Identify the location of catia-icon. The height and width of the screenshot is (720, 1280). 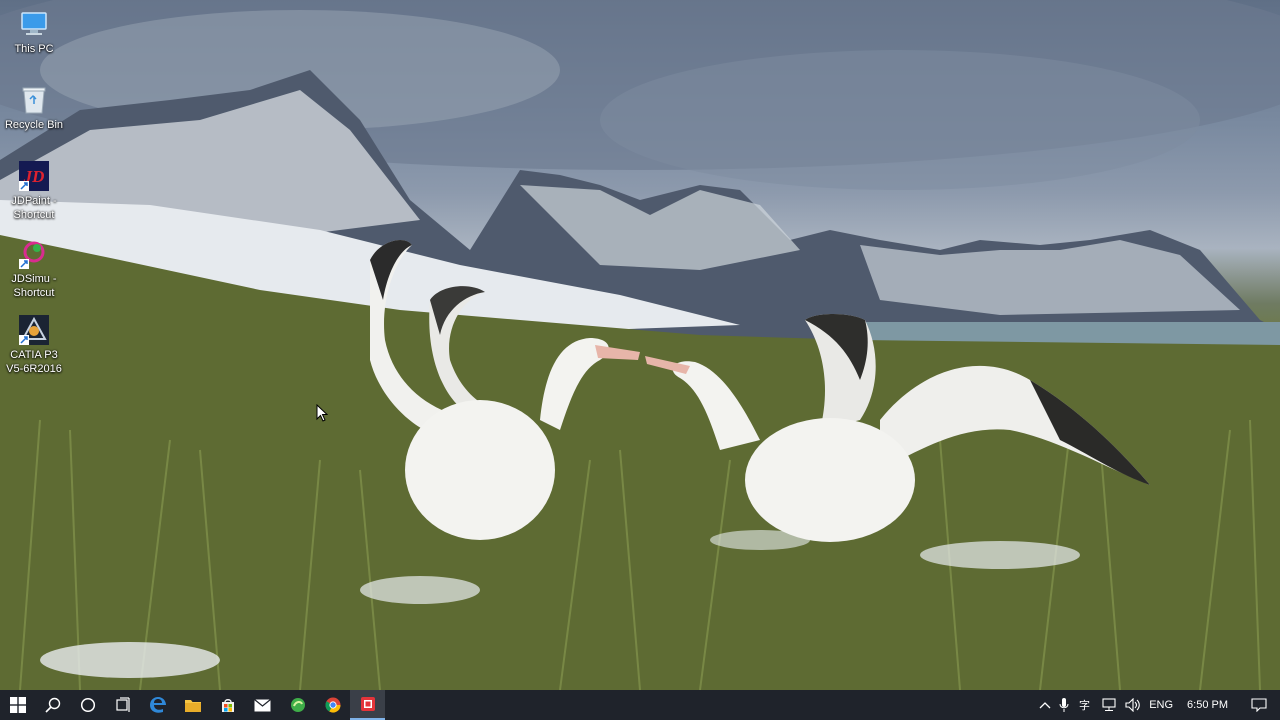
(34, 330).